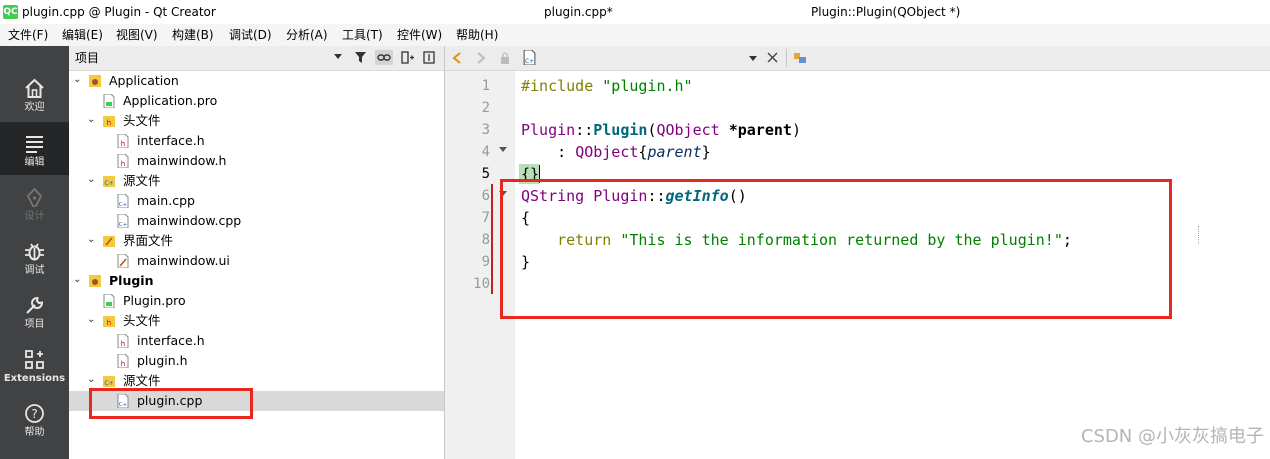  What do you see at coordinates (485, 130) in the screenshot?
I see `line-number: 3` at bounding box center [485, 130].